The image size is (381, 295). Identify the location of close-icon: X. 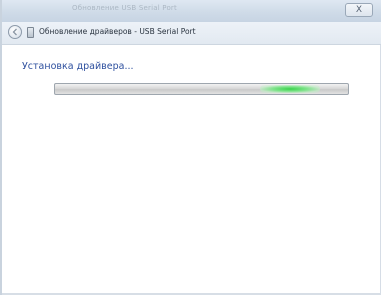
(359, 10).